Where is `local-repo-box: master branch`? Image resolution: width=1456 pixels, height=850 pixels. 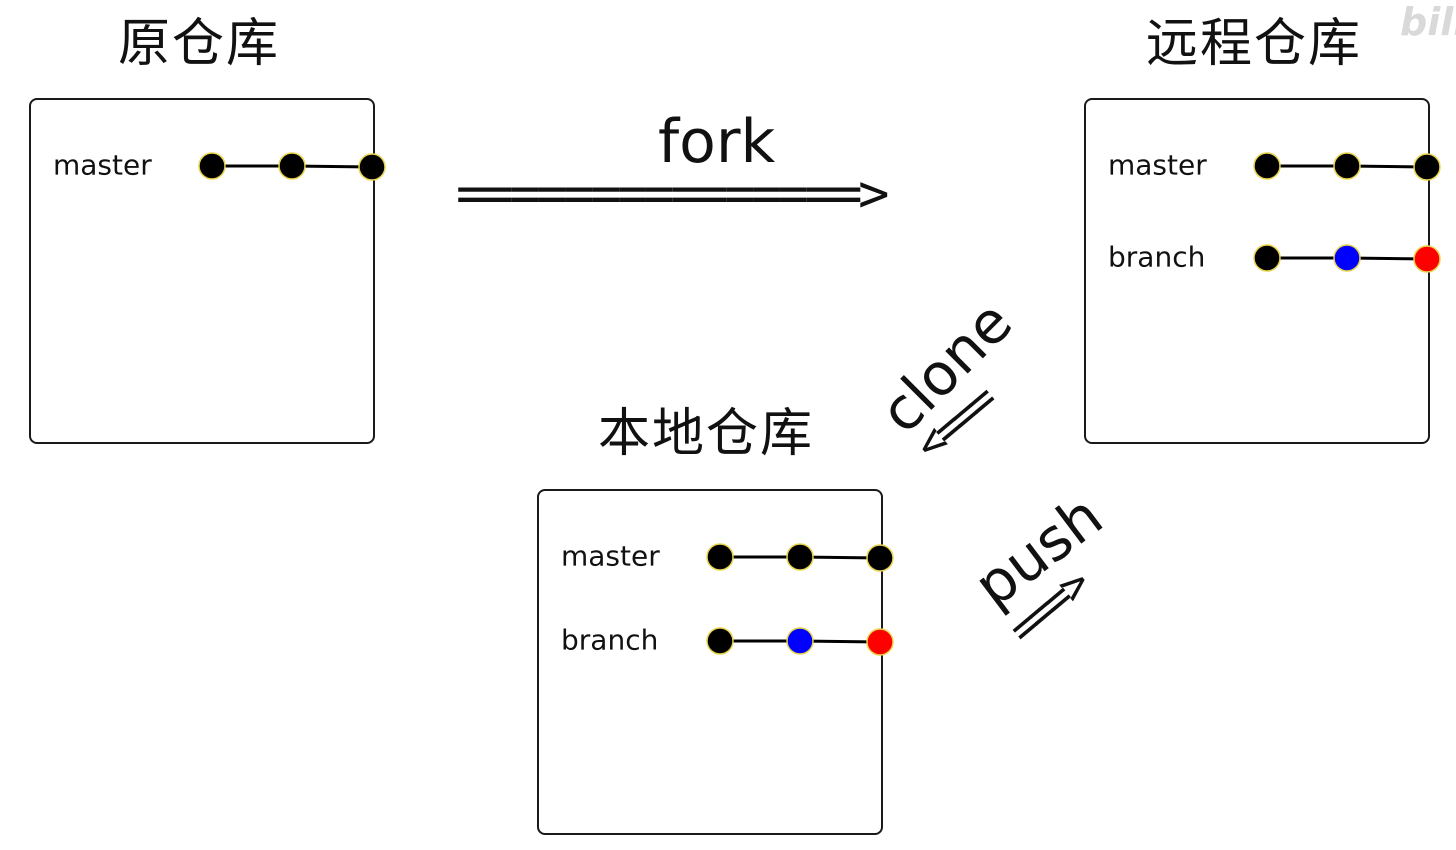 local-repo-box: master branch is located at coordinates (715, 662).